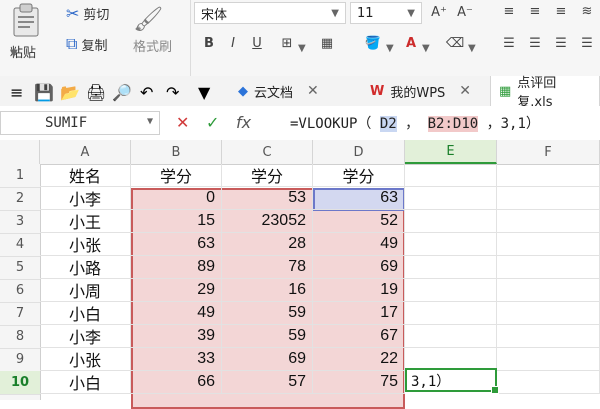  Describe the element at coordinates (451, 221) in the screenshot. I see `cell-e3` at that location.